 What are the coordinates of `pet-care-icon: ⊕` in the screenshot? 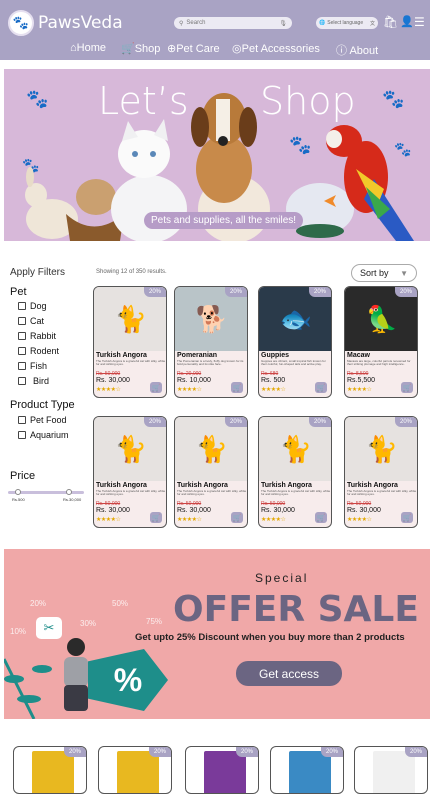 It's located at (172, 49).